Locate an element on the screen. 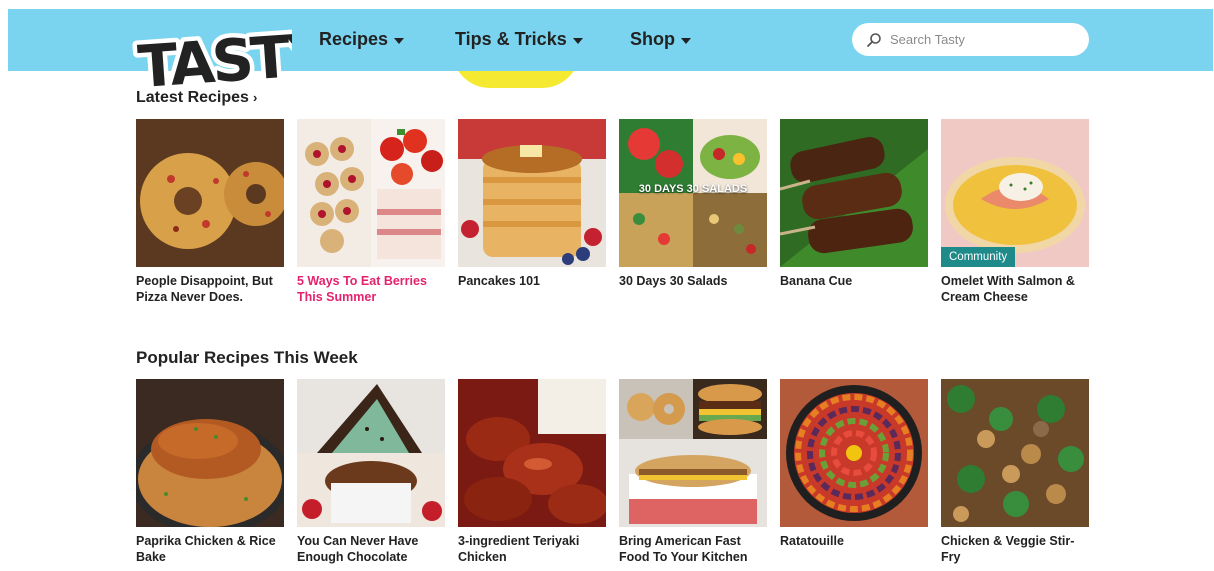  recipe-title: Ratatouille is located at coordinates (854, 541).